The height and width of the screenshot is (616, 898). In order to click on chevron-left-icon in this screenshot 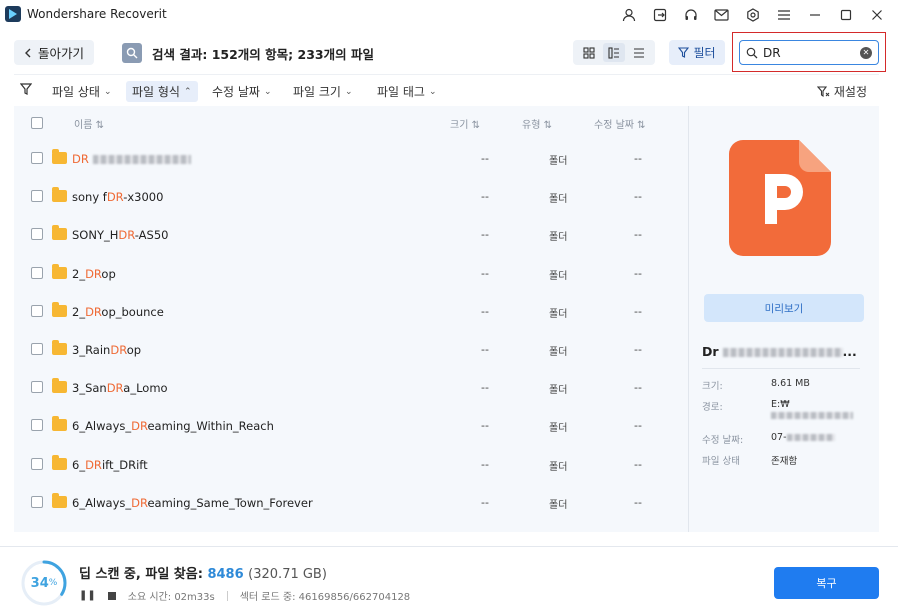, I will do `click(27, 52)`.